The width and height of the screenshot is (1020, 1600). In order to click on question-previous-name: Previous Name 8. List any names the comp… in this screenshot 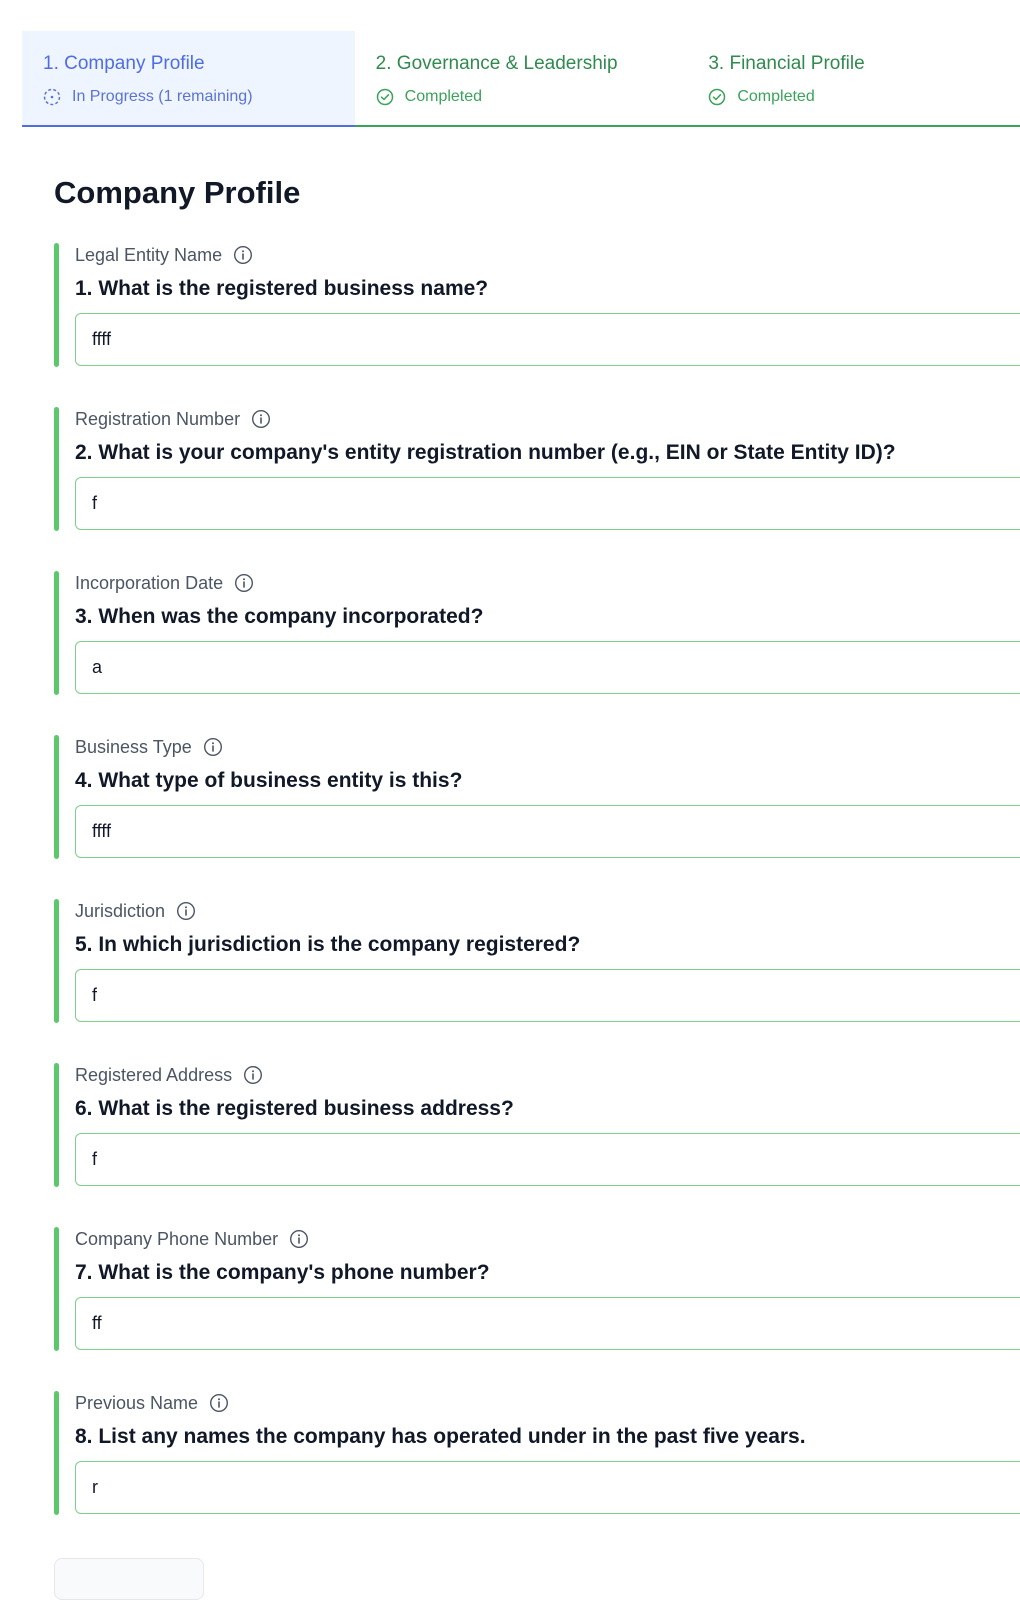, I will do `click(537, 1453)`.